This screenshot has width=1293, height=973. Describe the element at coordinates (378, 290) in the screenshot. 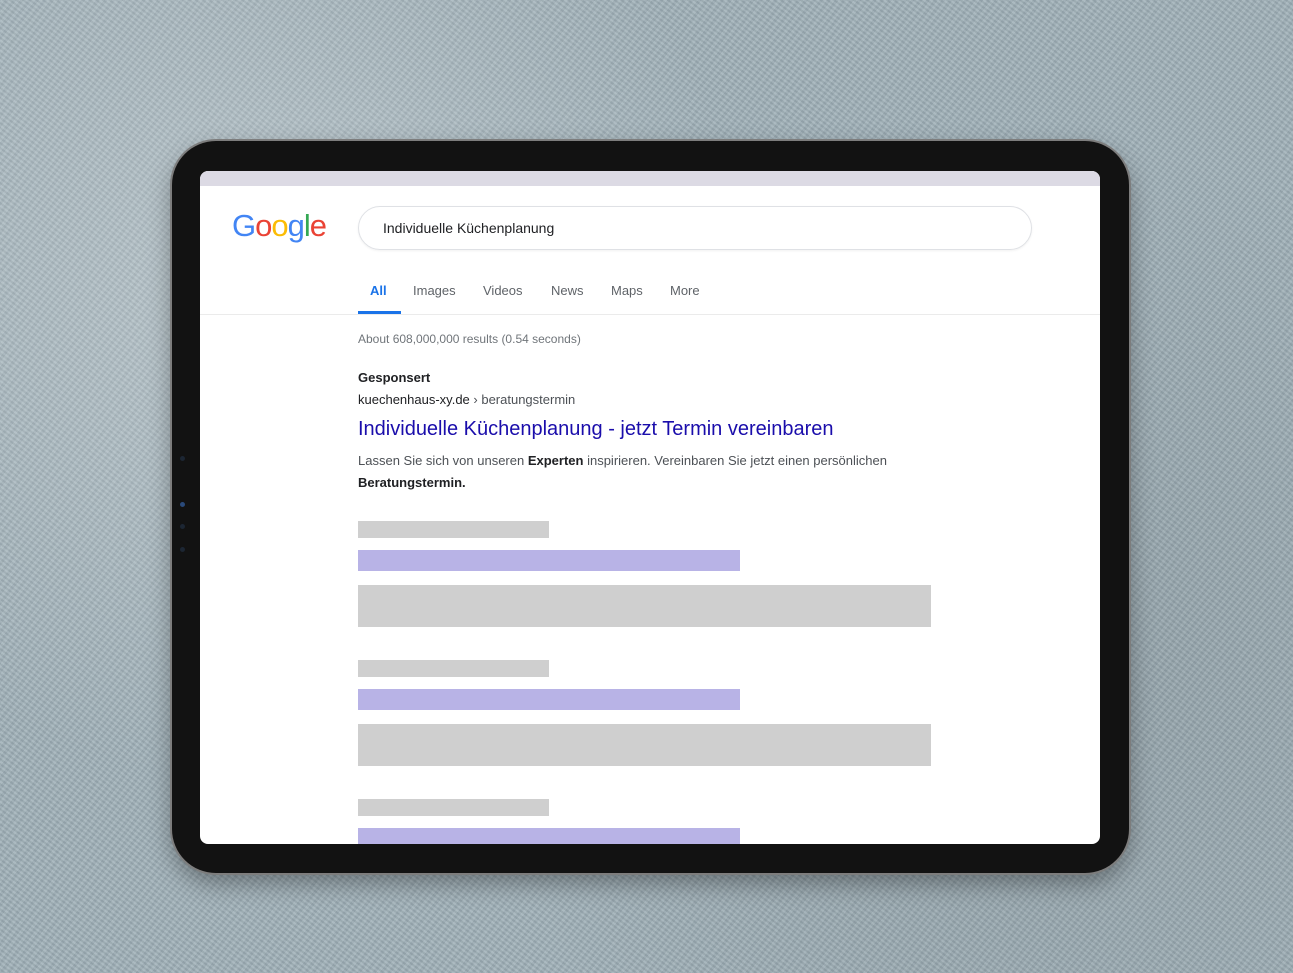

I see `tab-all: All` at that location.